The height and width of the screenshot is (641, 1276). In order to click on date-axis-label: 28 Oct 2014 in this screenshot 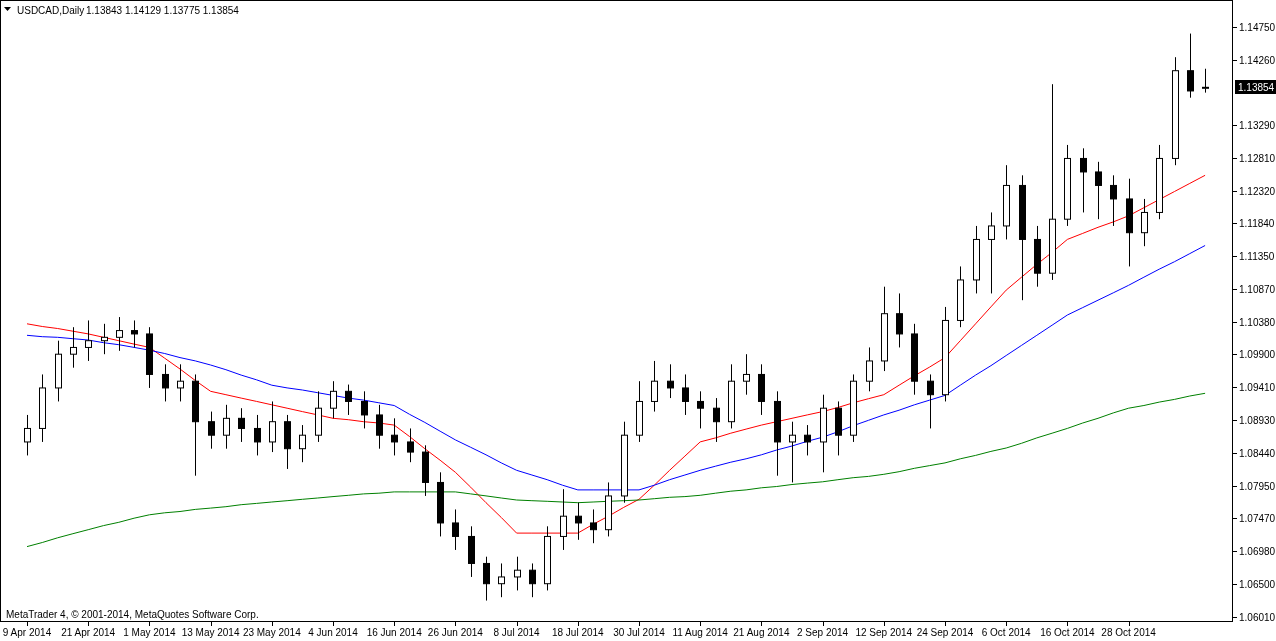, I will do `click(1128, 629)`.